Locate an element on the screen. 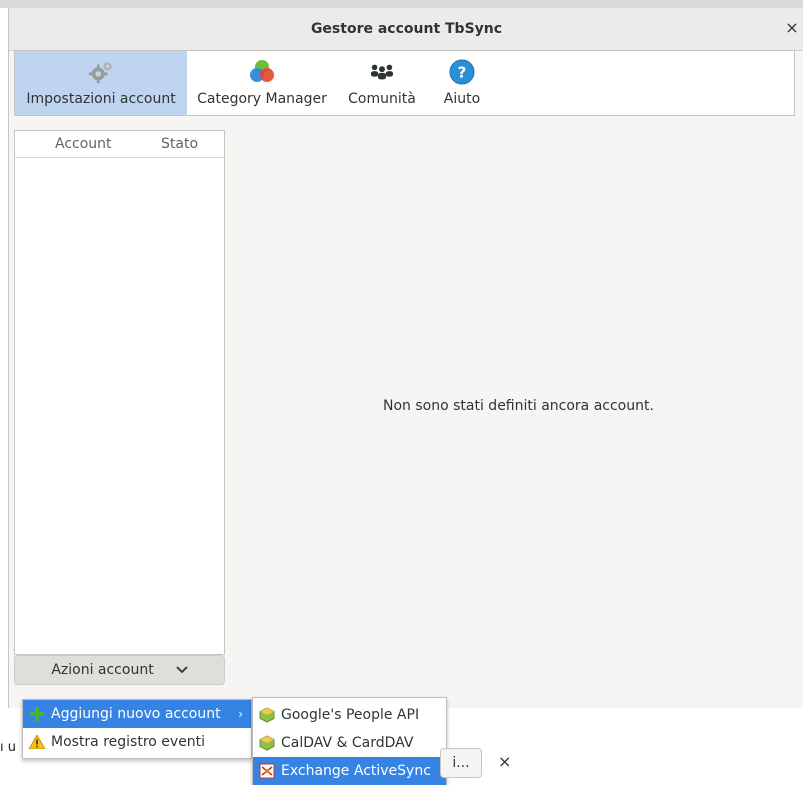 This screenshot has height=785, width=803. menu-item-label: Aggiungi nuovo account is located at coordinates (136, 714).